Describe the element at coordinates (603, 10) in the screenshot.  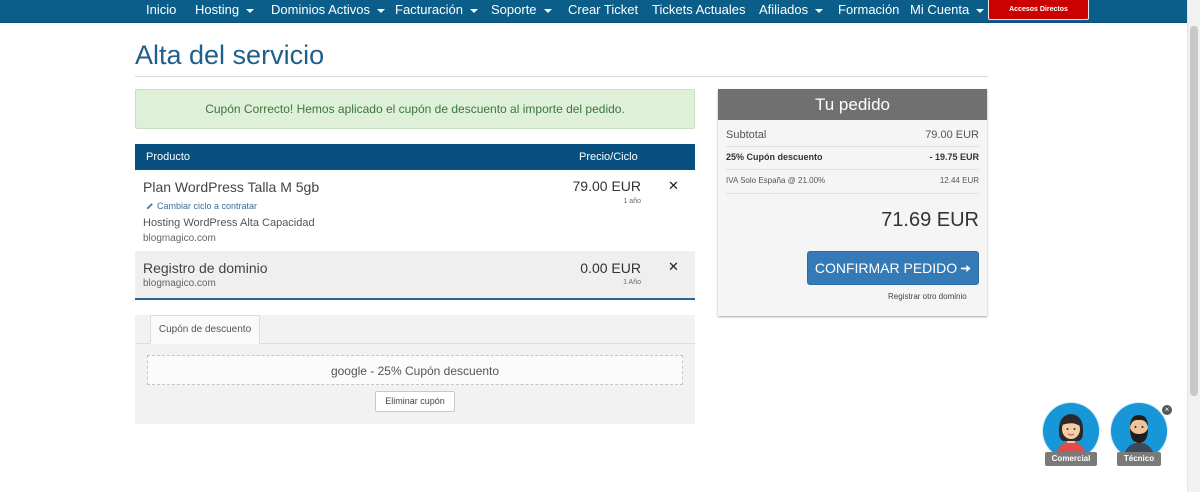
I see `nav-item-crear-ticket: Crear Ticket` at that location.